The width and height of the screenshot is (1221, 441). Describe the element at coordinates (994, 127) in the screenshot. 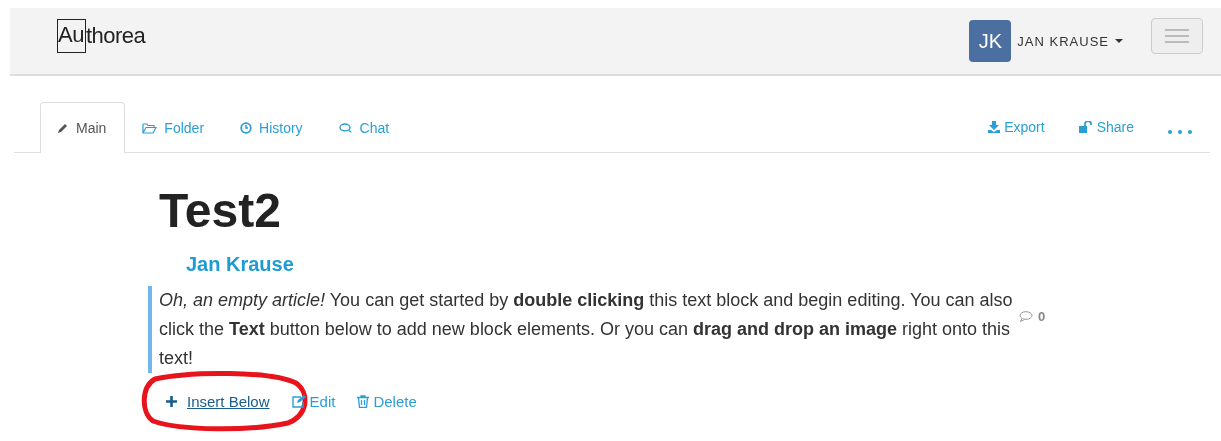

I see `download-icon` at that location.